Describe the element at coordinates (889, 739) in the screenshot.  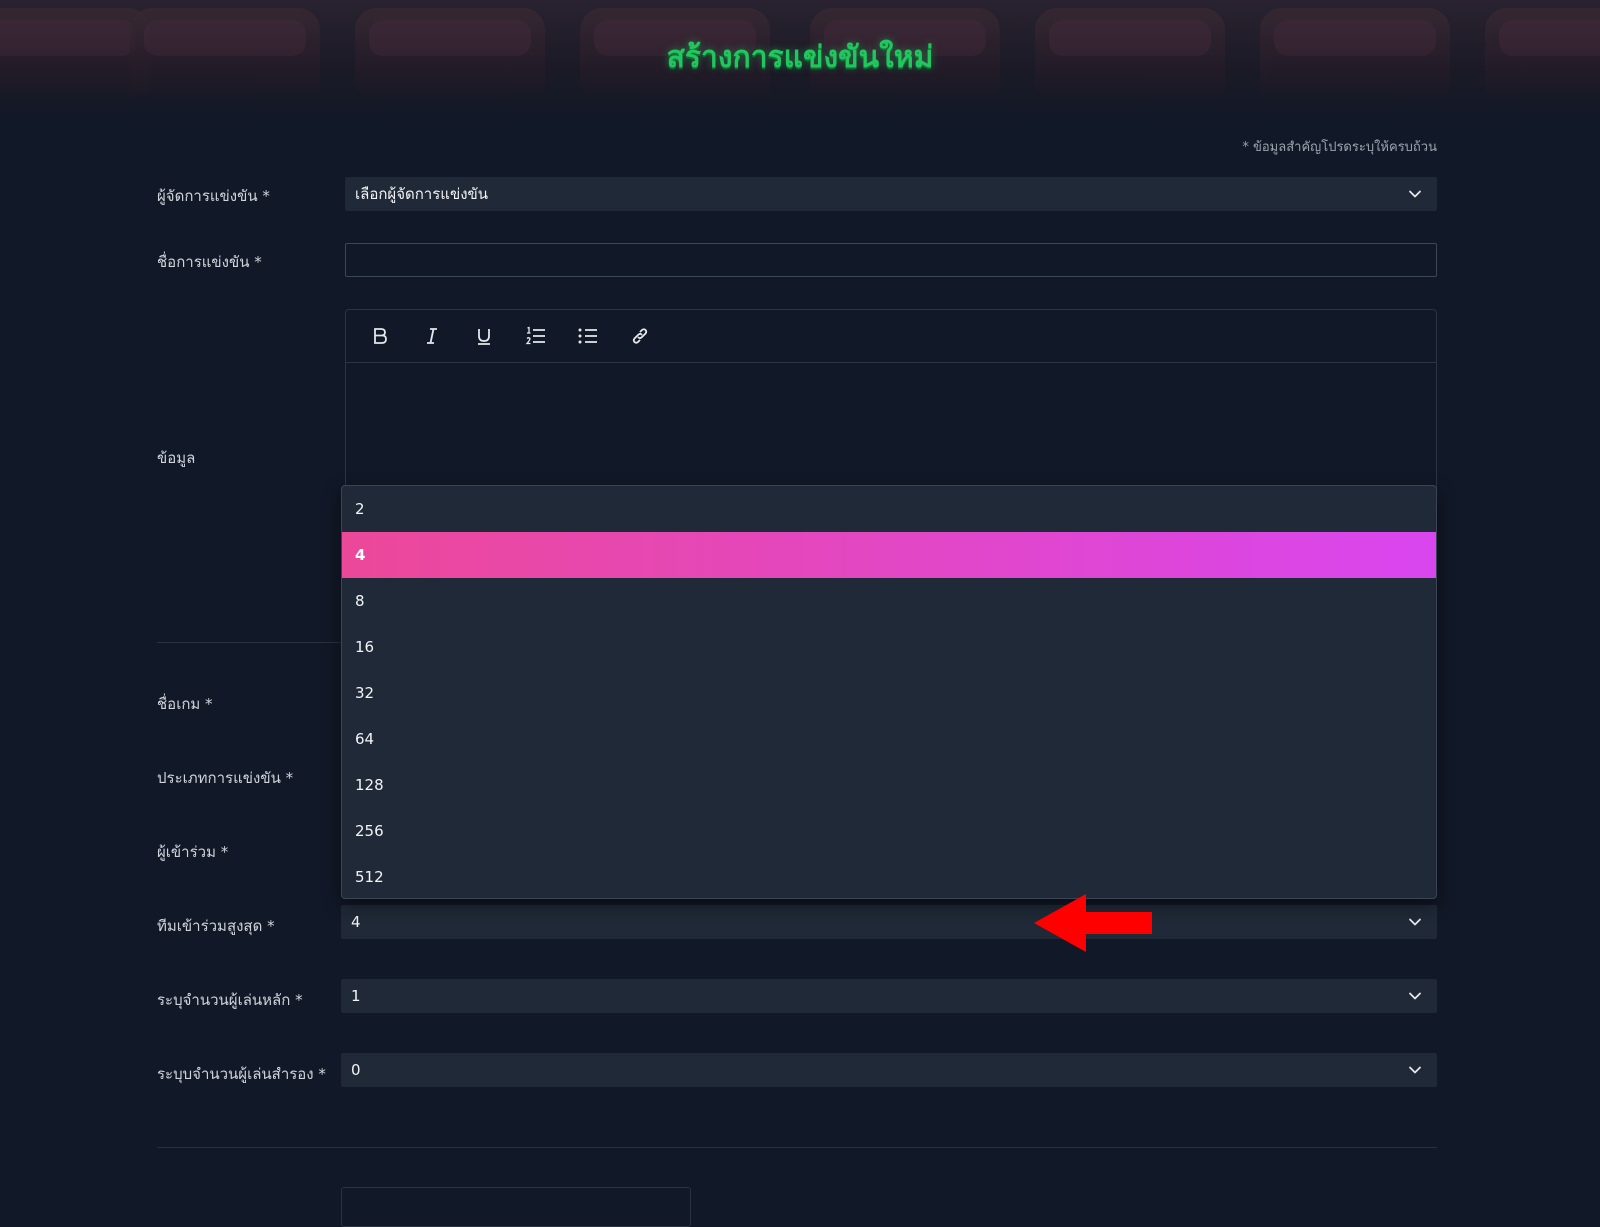
I see `dropdown-option: 64` at that location.